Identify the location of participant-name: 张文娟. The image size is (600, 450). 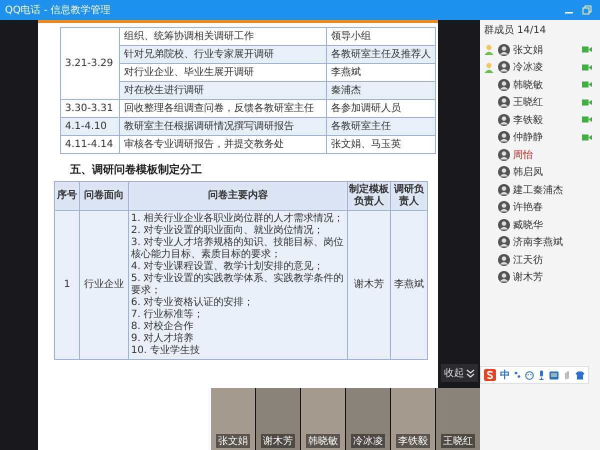
(233, 441).